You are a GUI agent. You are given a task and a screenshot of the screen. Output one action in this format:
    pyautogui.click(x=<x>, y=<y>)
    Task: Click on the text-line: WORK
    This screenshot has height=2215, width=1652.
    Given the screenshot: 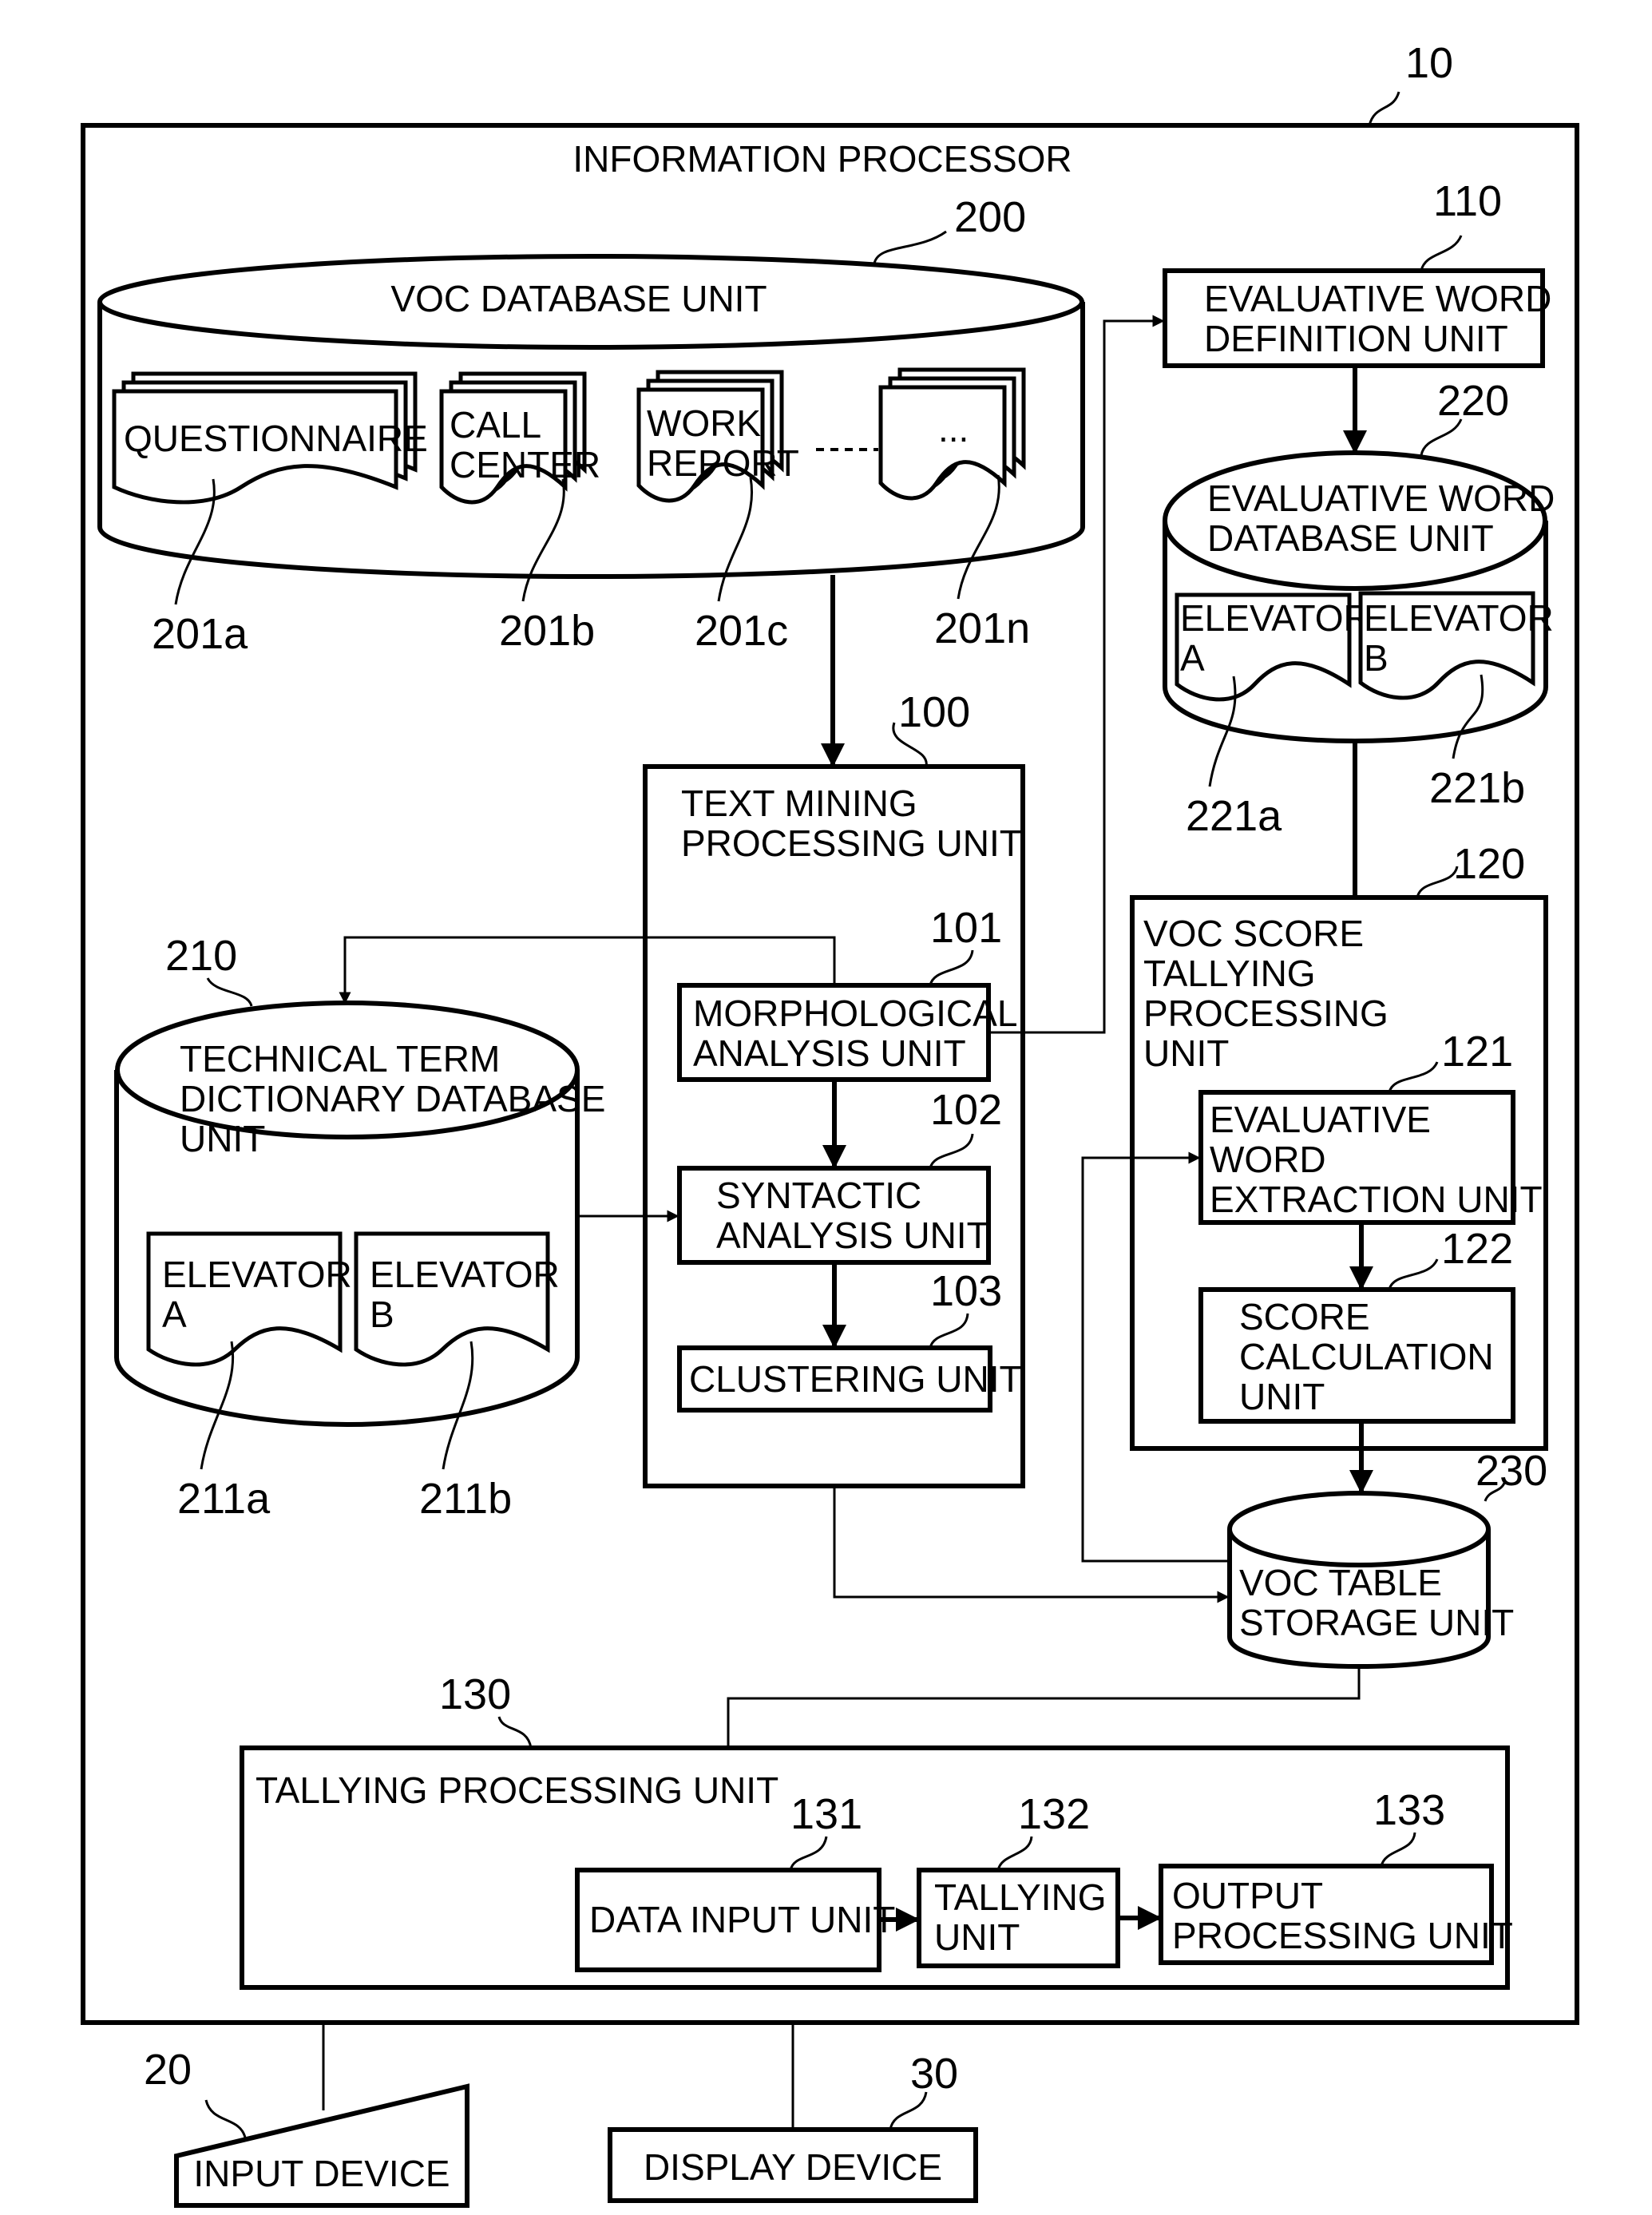 What is the action you would take?
    pyautogui.click(x=704, y=423)
    